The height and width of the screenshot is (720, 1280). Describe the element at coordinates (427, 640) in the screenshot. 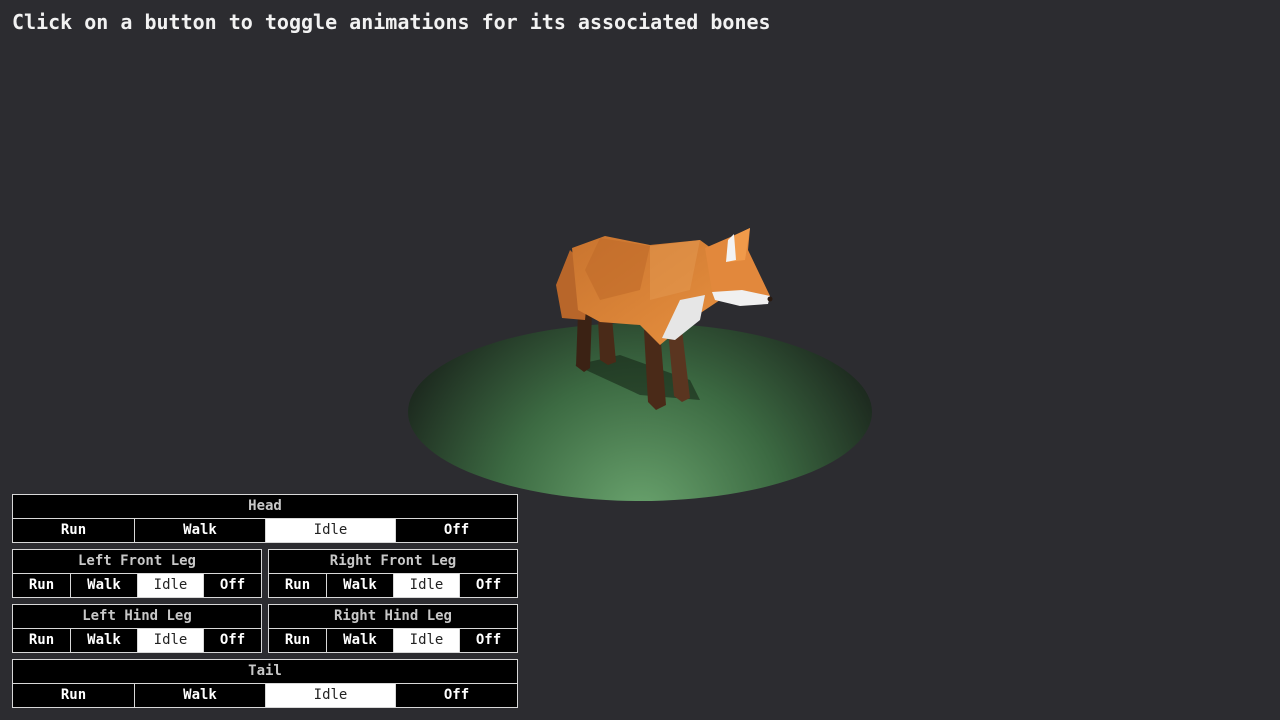

I see `right-hind-leg-idle-button: Idle` at that location.